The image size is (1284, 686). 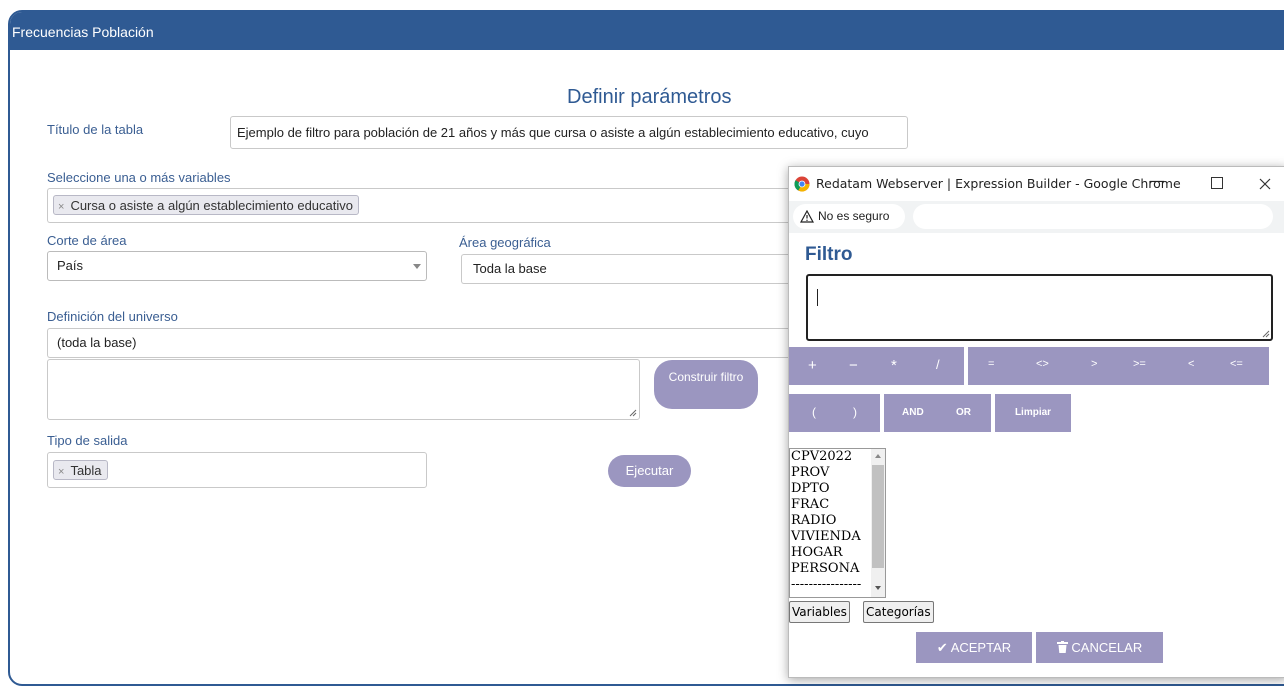 What do you see at coordinates (853, 365) in the screenshot?
I see `minus-button: −` at bounding box center [853, 365].